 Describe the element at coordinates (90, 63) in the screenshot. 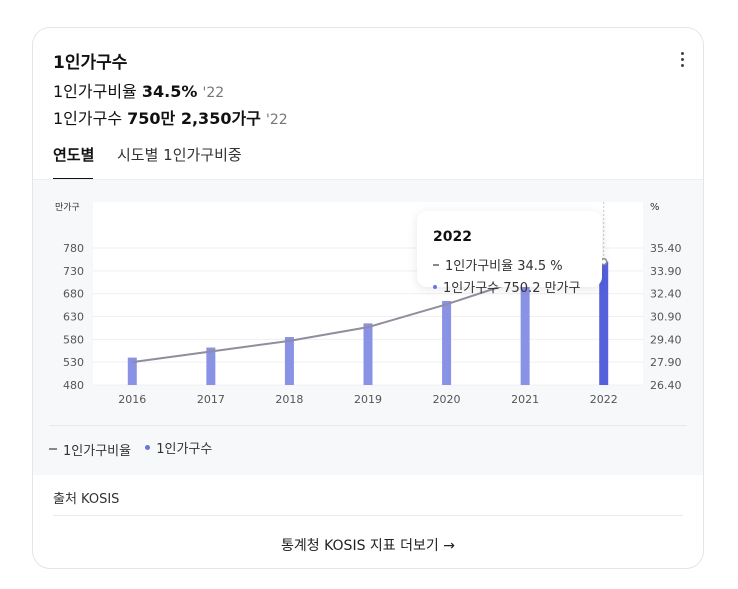

I see `card-title: 1인가구수` at that location.